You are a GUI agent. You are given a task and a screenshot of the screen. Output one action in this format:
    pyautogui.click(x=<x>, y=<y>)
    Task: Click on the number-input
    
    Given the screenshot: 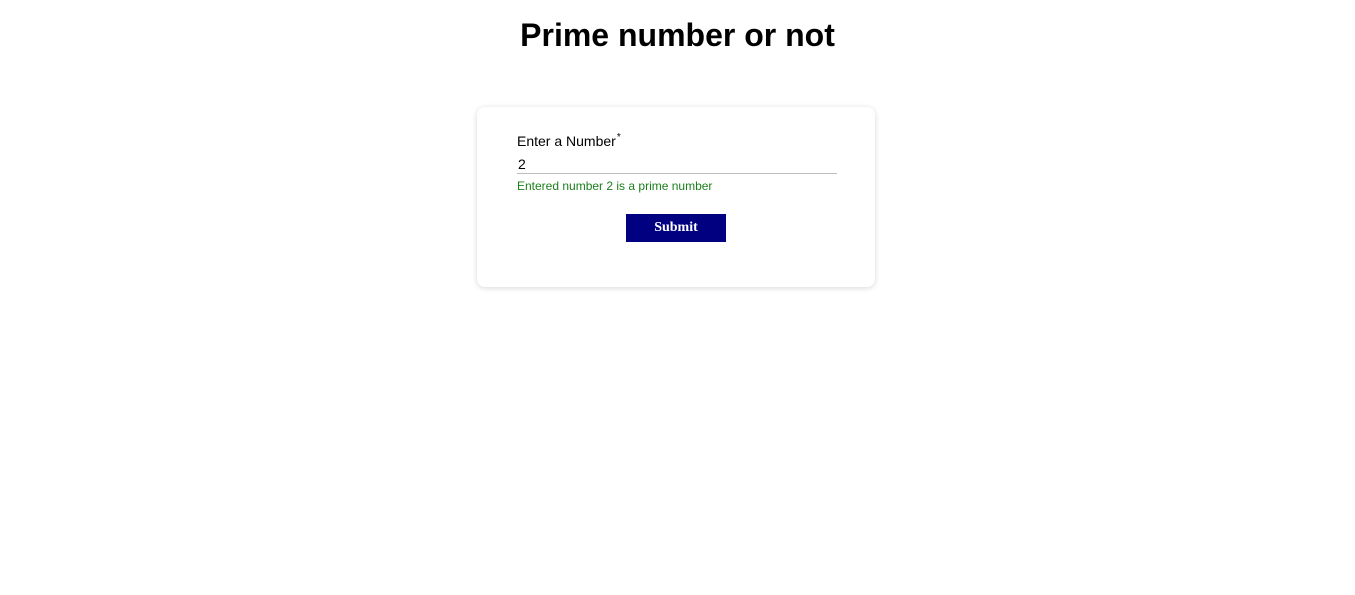 What is the action you would take?
    pyautogui.click(x=677, y=164)
    